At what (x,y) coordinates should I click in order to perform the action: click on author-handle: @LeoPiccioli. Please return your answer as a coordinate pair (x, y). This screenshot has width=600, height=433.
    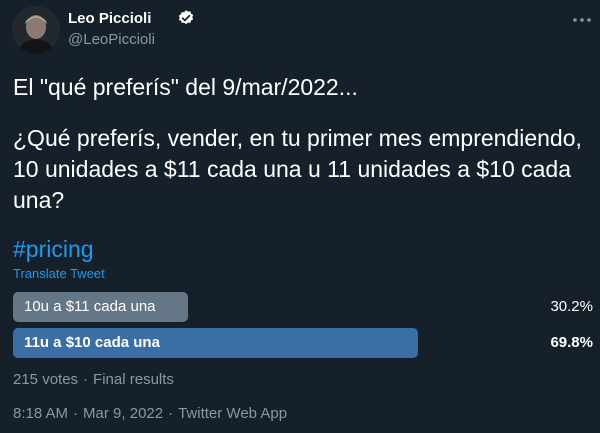
    Looking at the image, I should click on (111, 39).